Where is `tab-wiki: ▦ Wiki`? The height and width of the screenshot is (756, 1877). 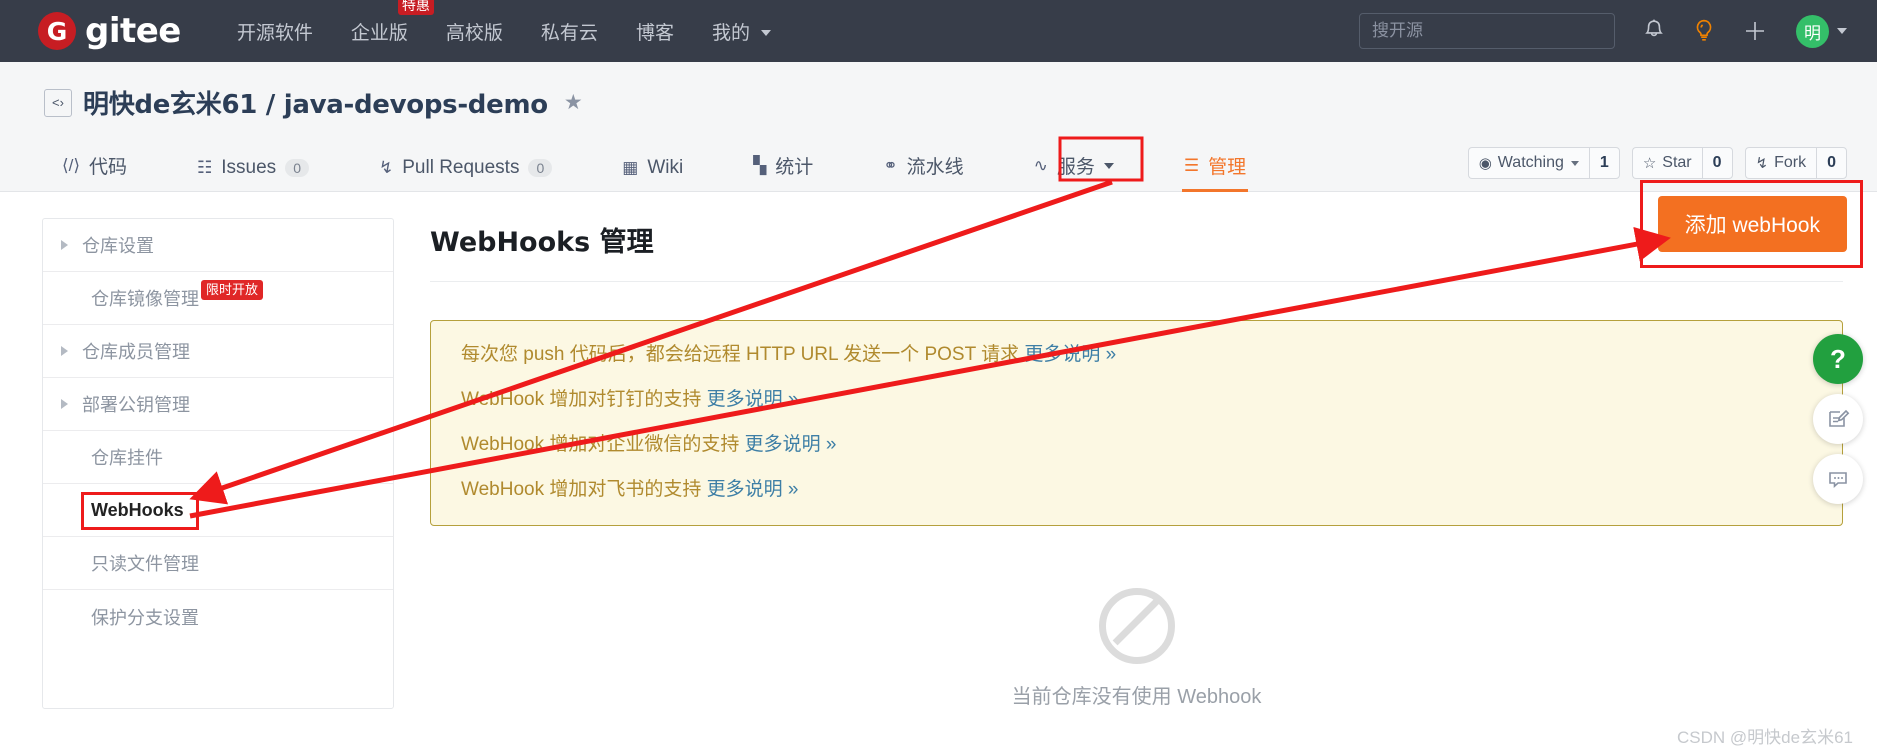
tab-wiki: ▦ Wiki is located at coordinates (652, 174).